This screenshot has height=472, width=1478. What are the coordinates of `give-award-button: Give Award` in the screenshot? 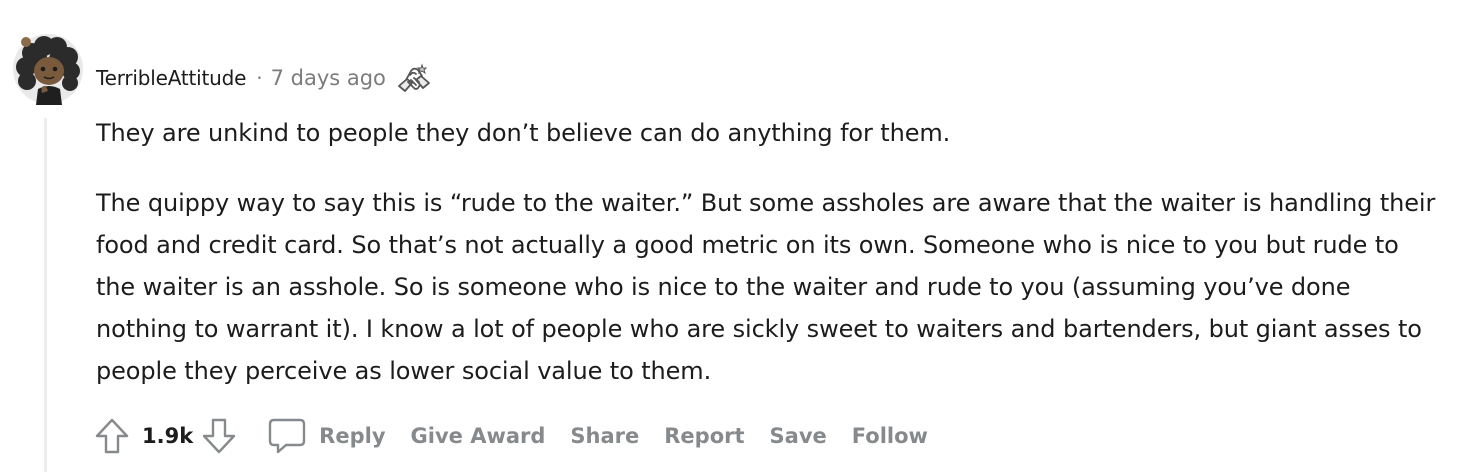 It's located at (478, 436).